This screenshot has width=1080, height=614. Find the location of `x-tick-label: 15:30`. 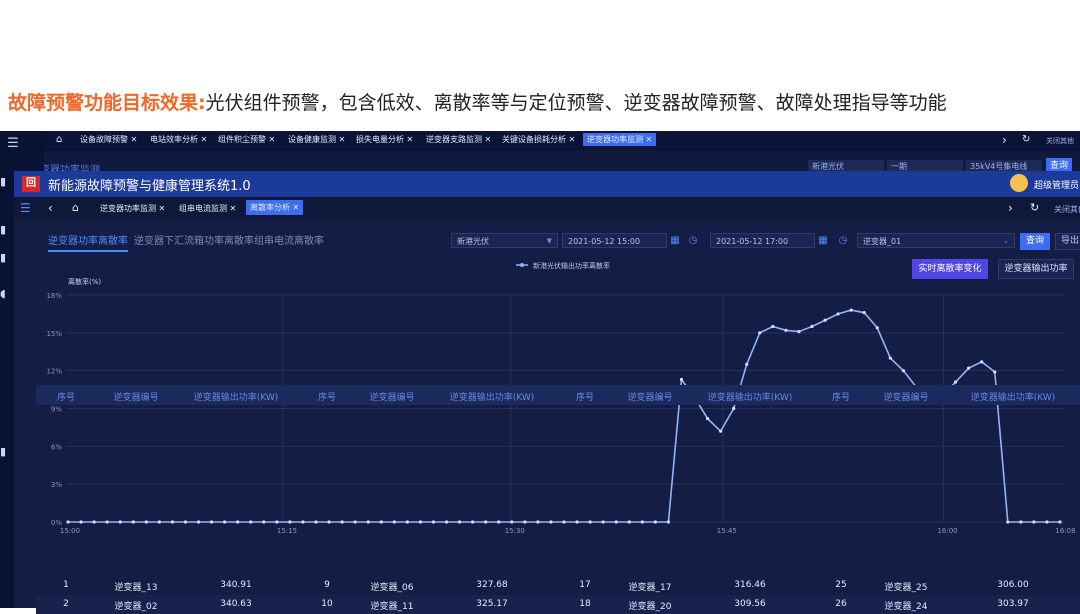

x-tick-label: 15:30 is located at coordinates (515, 531).